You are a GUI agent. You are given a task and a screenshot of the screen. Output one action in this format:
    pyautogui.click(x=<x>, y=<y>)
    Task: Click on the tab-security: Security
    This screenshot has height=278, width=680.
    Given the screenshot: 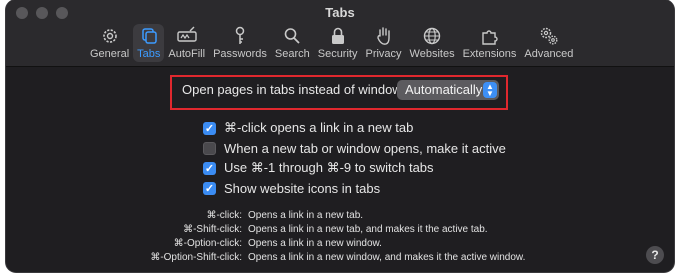 What is the action you would take?
    pyautogui.click(x=338, y=43)
    